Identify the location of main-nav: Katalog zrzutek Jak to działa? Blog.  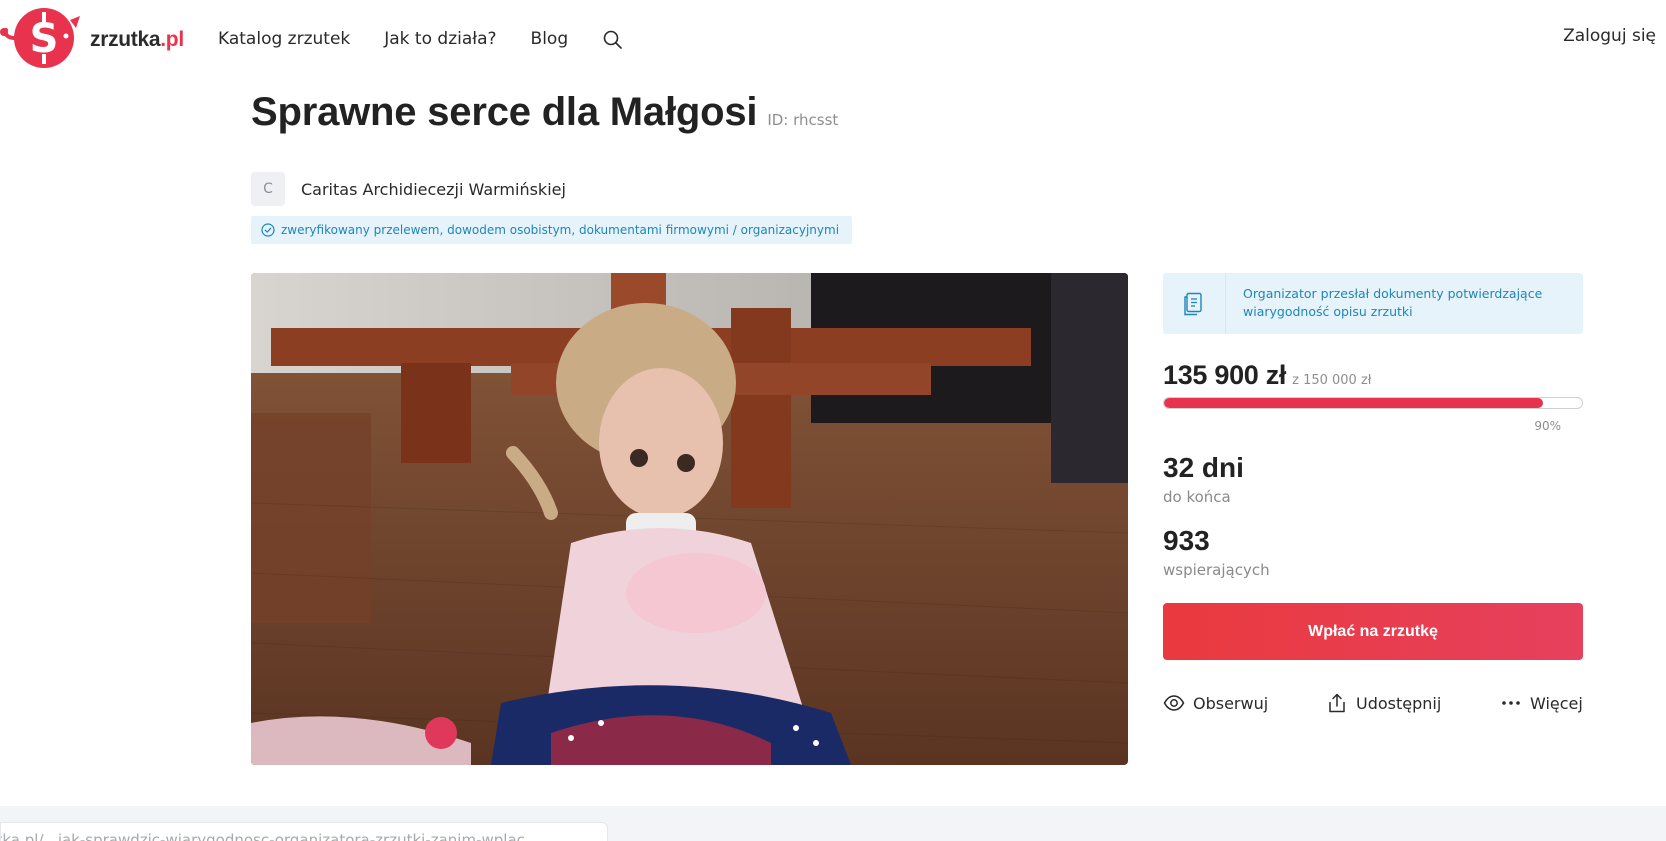
(421, 39).